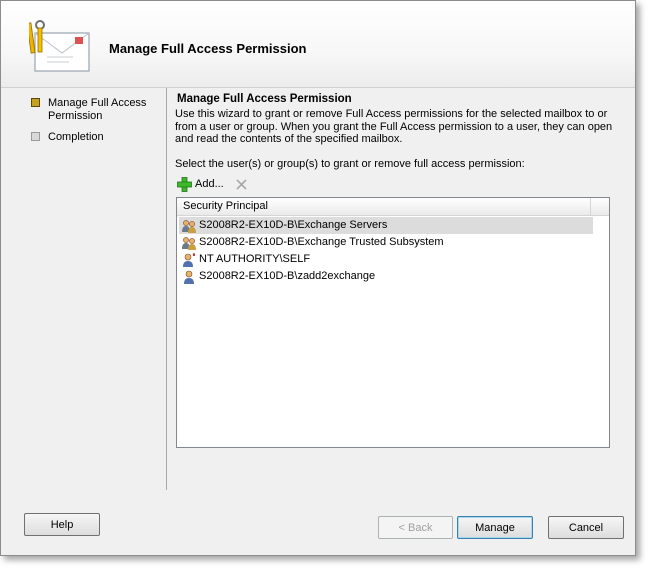  I want to click on manage-button: Manage, so click(495, 527).